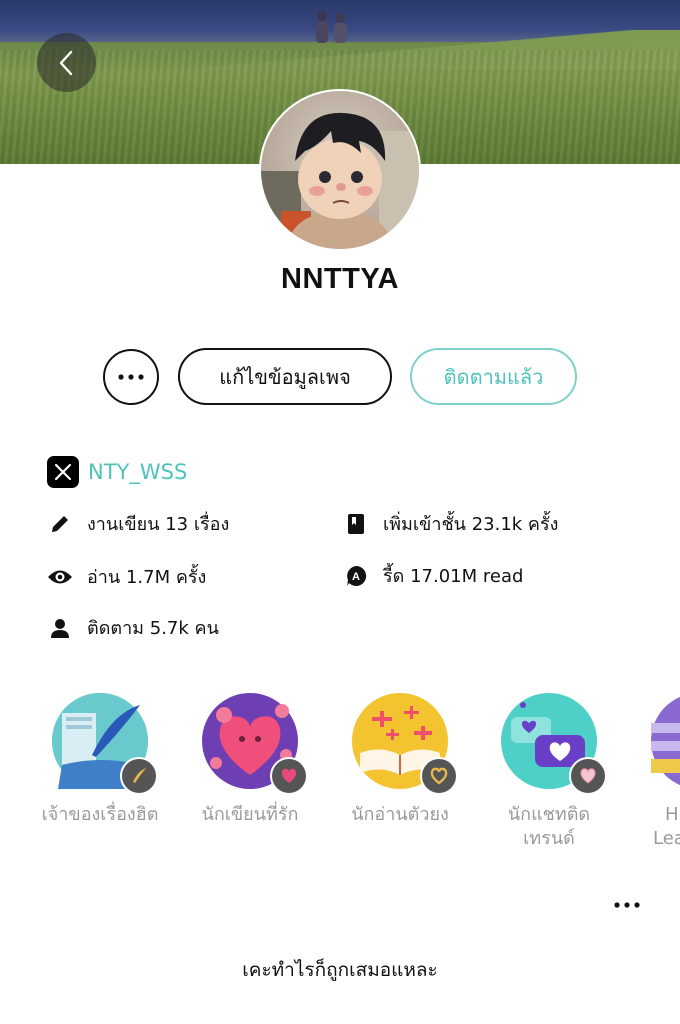  I want to click on book-icon, so click(356, 524).